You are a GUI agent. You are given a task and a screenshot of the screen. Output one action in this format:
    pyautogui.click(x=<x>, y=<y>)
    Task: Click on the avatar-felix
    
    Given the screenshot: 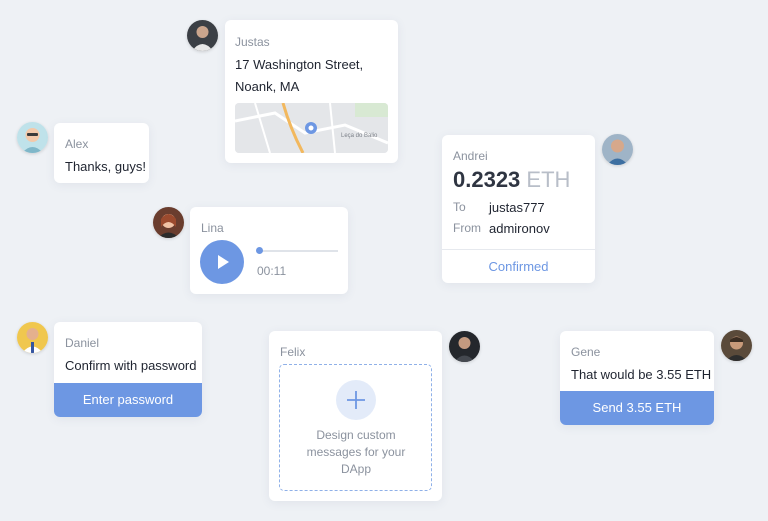 What is the action you would take?
    pyautogui.click(x=464, y=346)
    